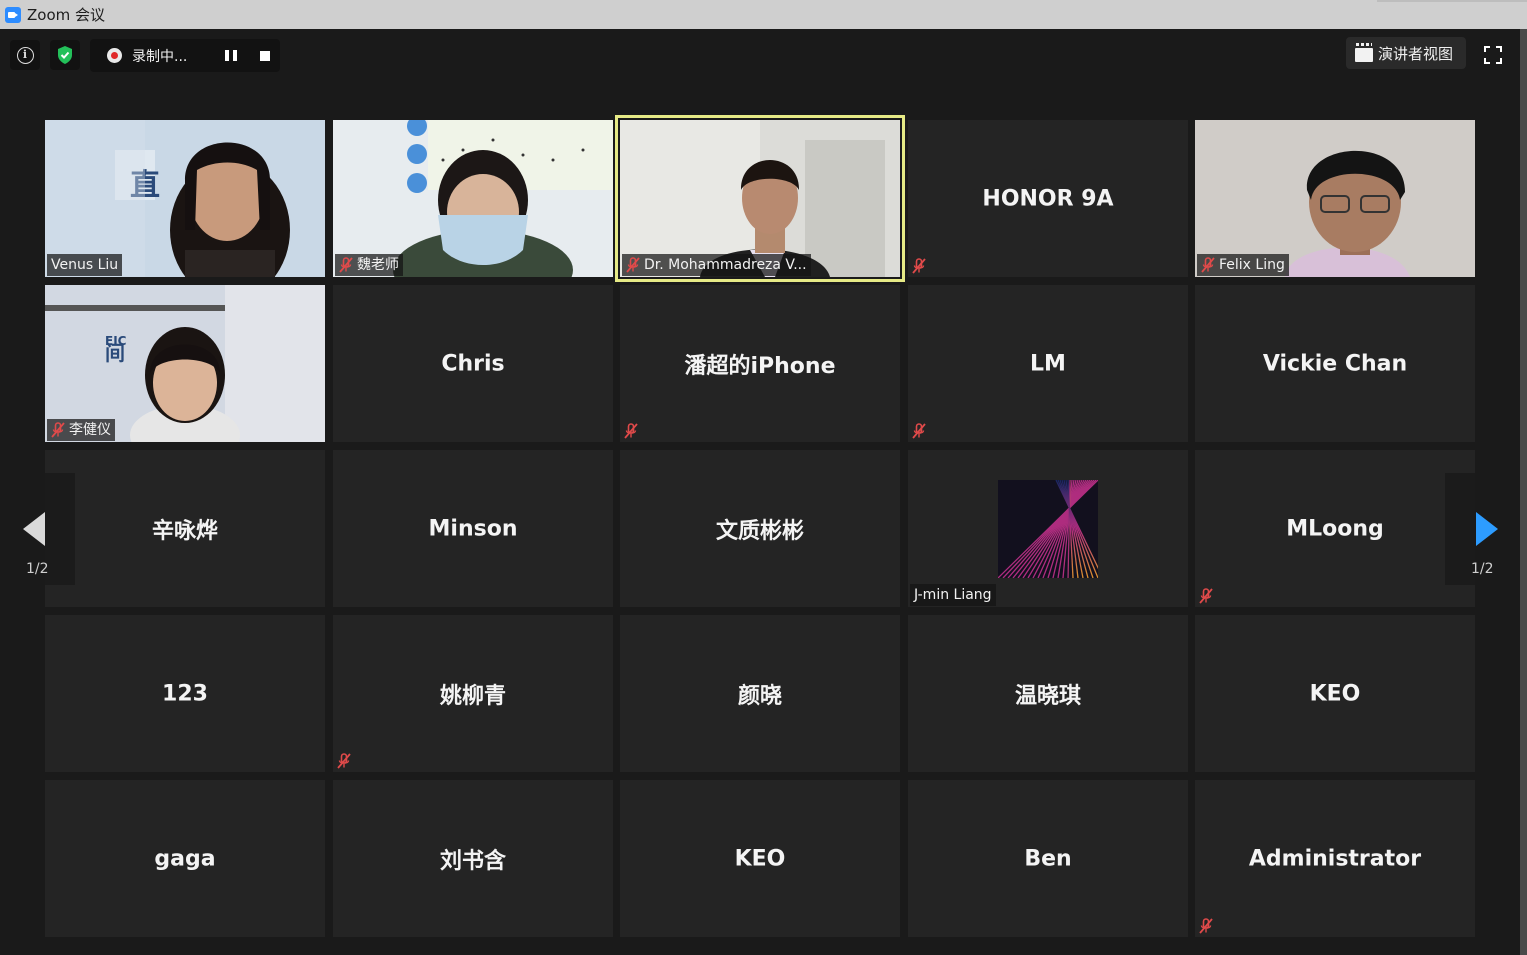 The width and height of the screenshot is (1527, 955). Describe the element at coordinates (1487, 529) in the screenshot. I see `next-arrow-icon` at that location.